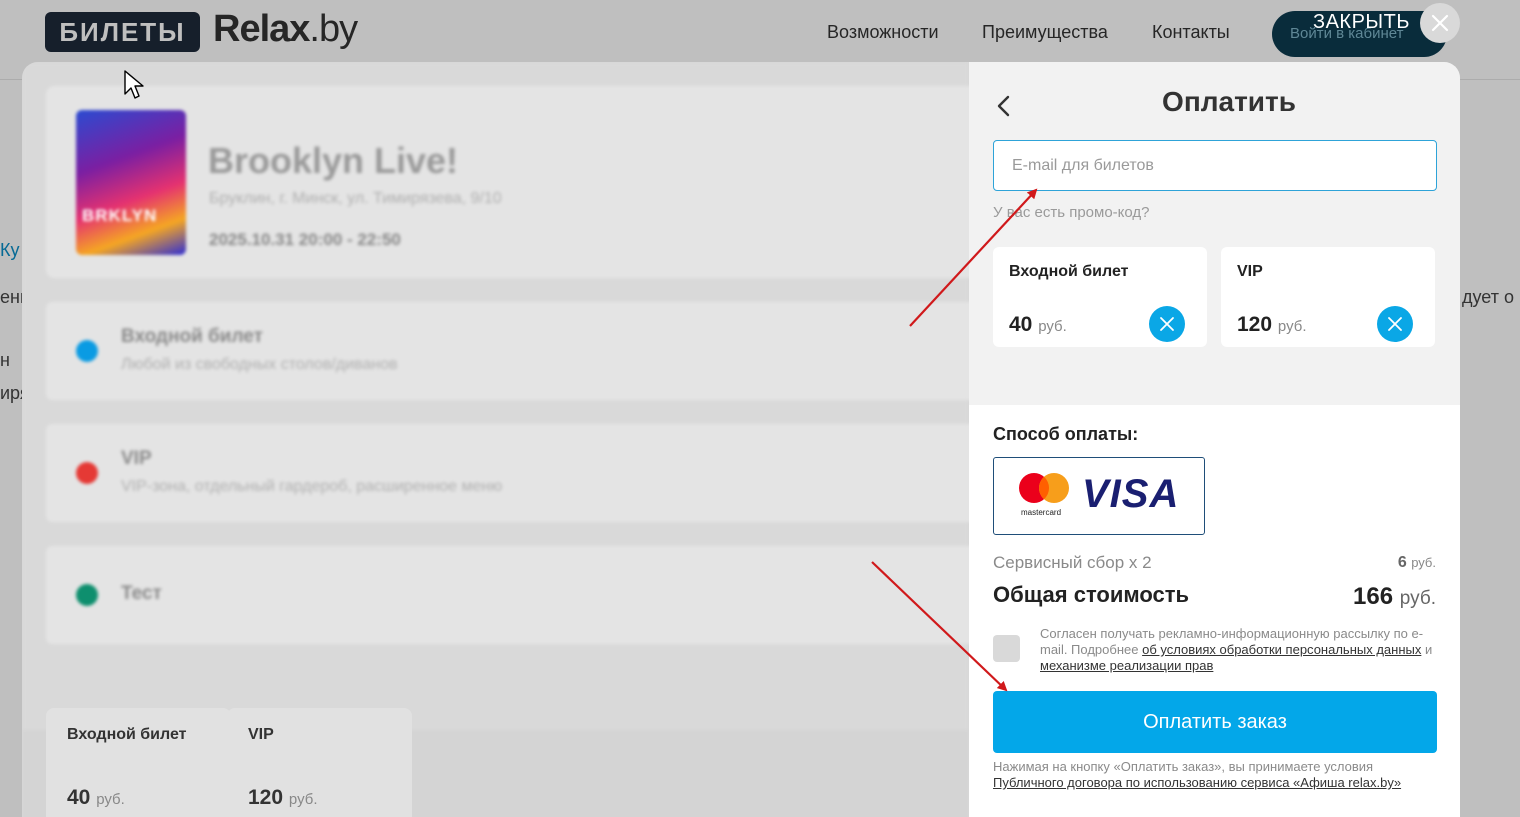 The image size is (1520, 817). I want to click on visa-logo: VISA, so click(1131, 494).